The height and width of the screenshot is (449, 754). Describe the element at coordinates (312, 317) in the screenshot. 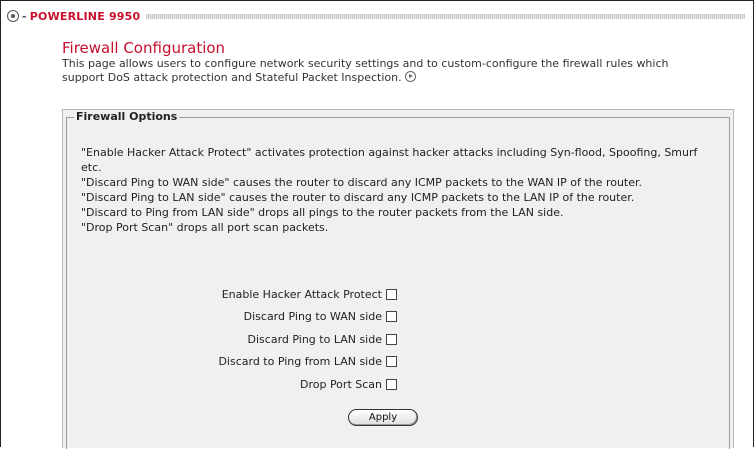

I see `option-label: Discard Ping to WAN side` at that location.